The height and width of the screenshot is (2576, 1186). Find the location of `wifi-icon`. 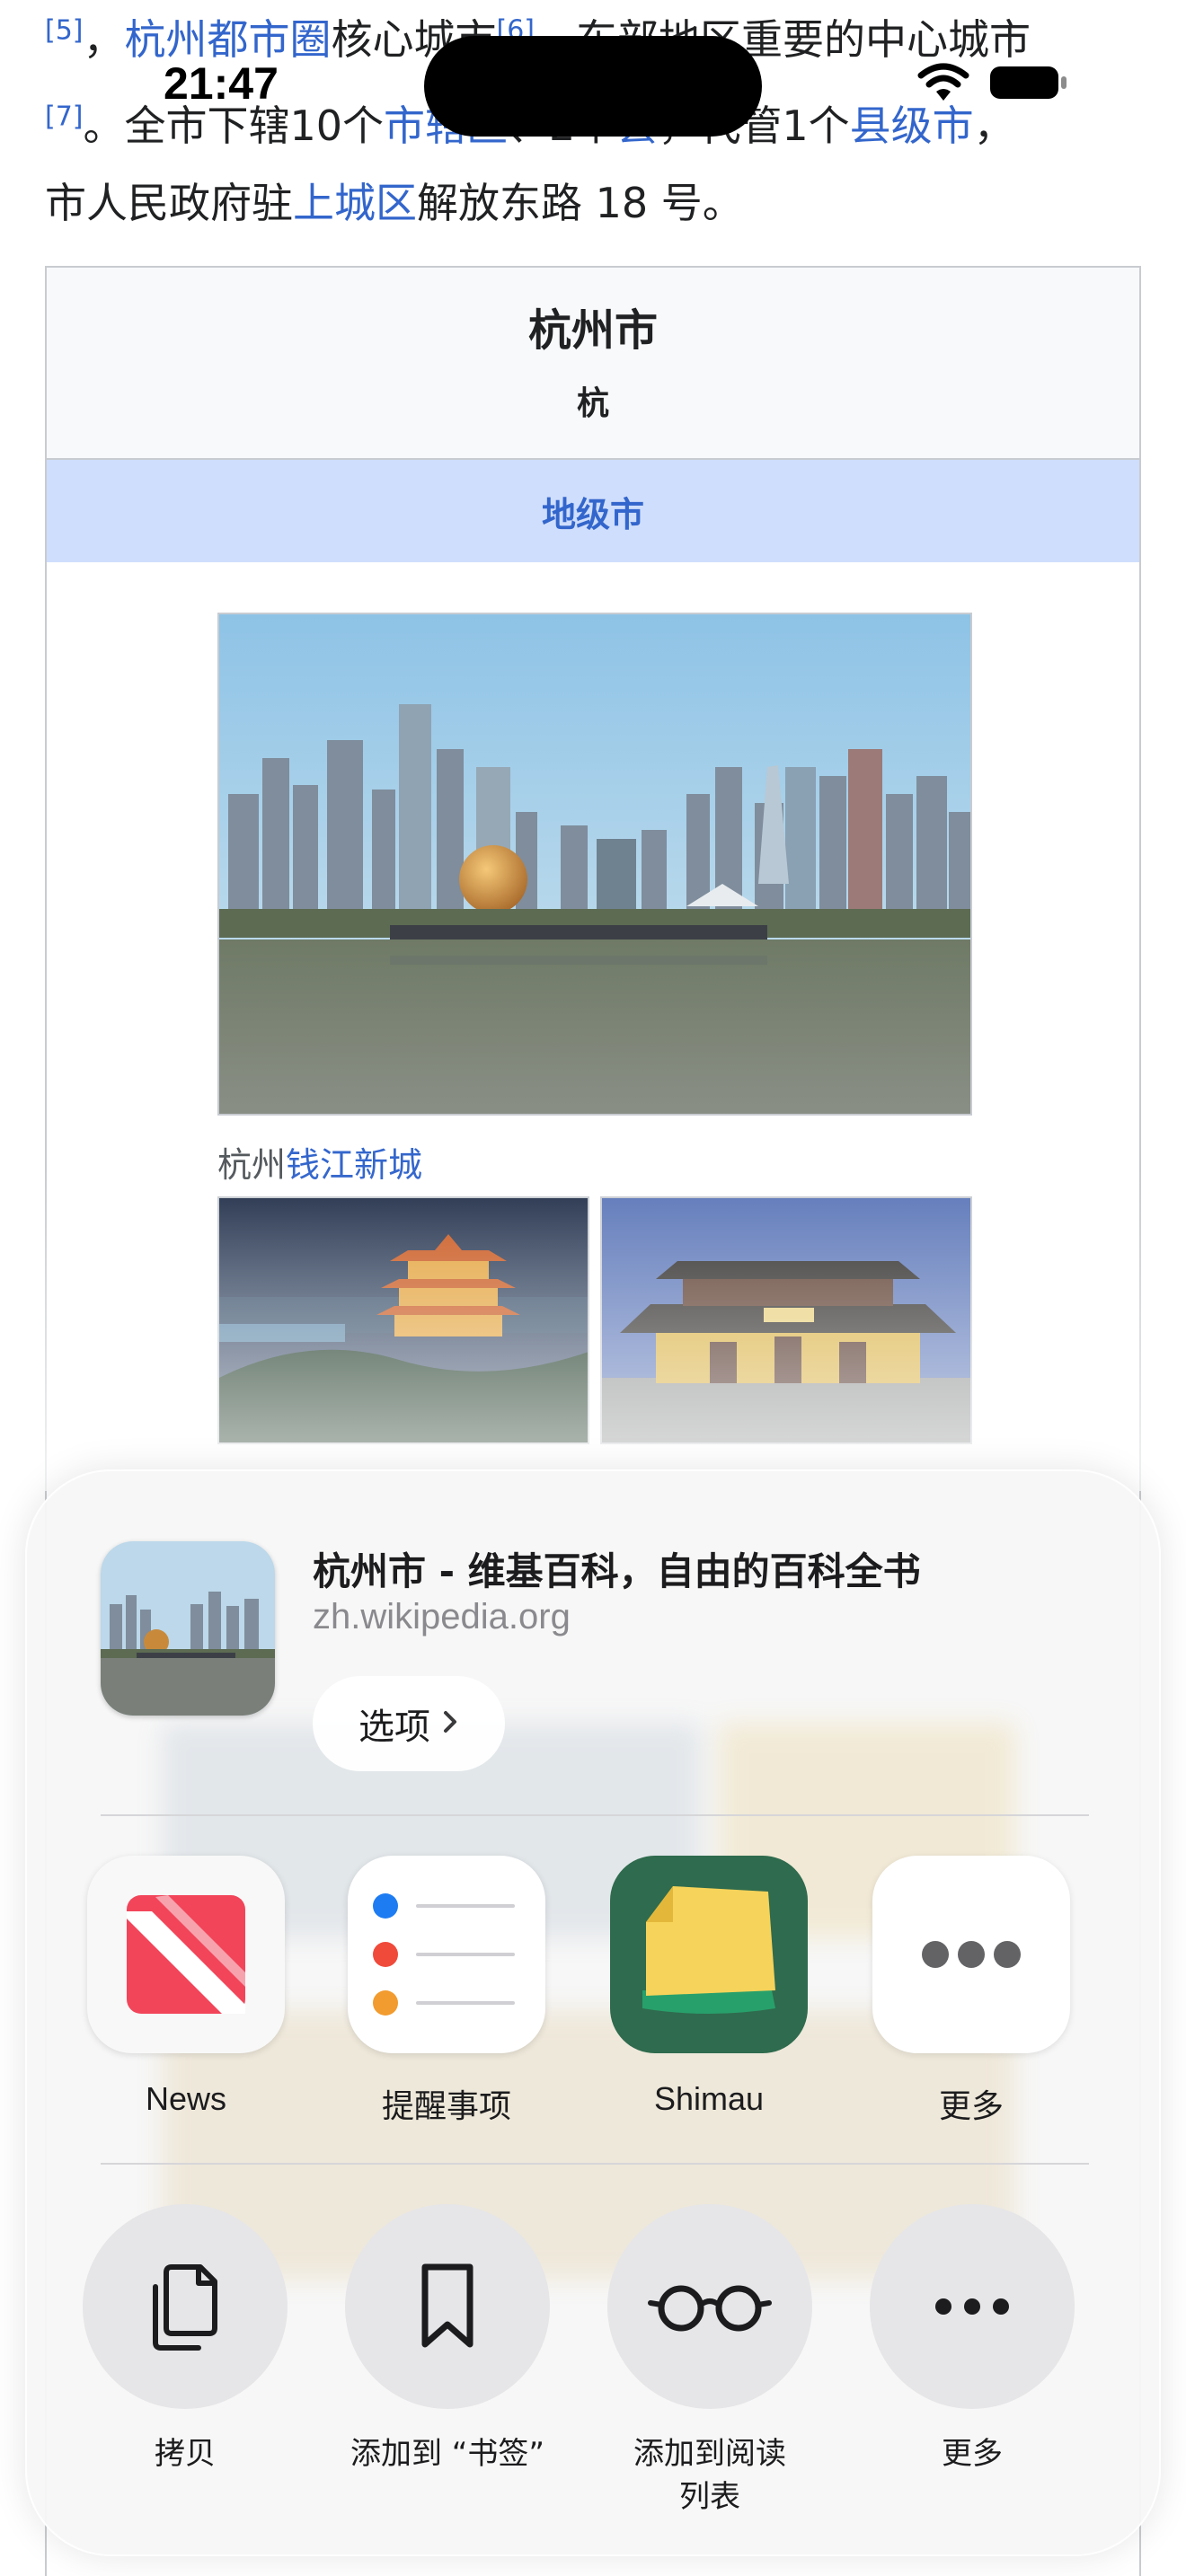

wifi-icon is located at coordinates (943, 84).